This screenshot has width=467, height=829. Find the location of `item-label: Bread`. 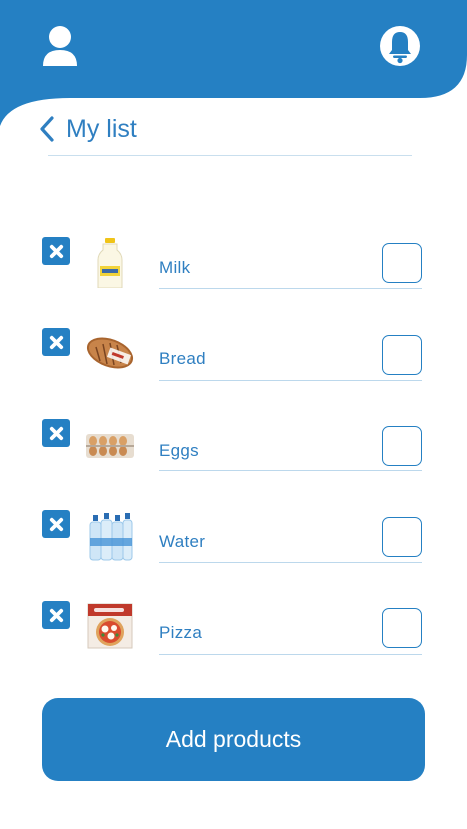

item-label: Bread is located at coordinates (182, 358).